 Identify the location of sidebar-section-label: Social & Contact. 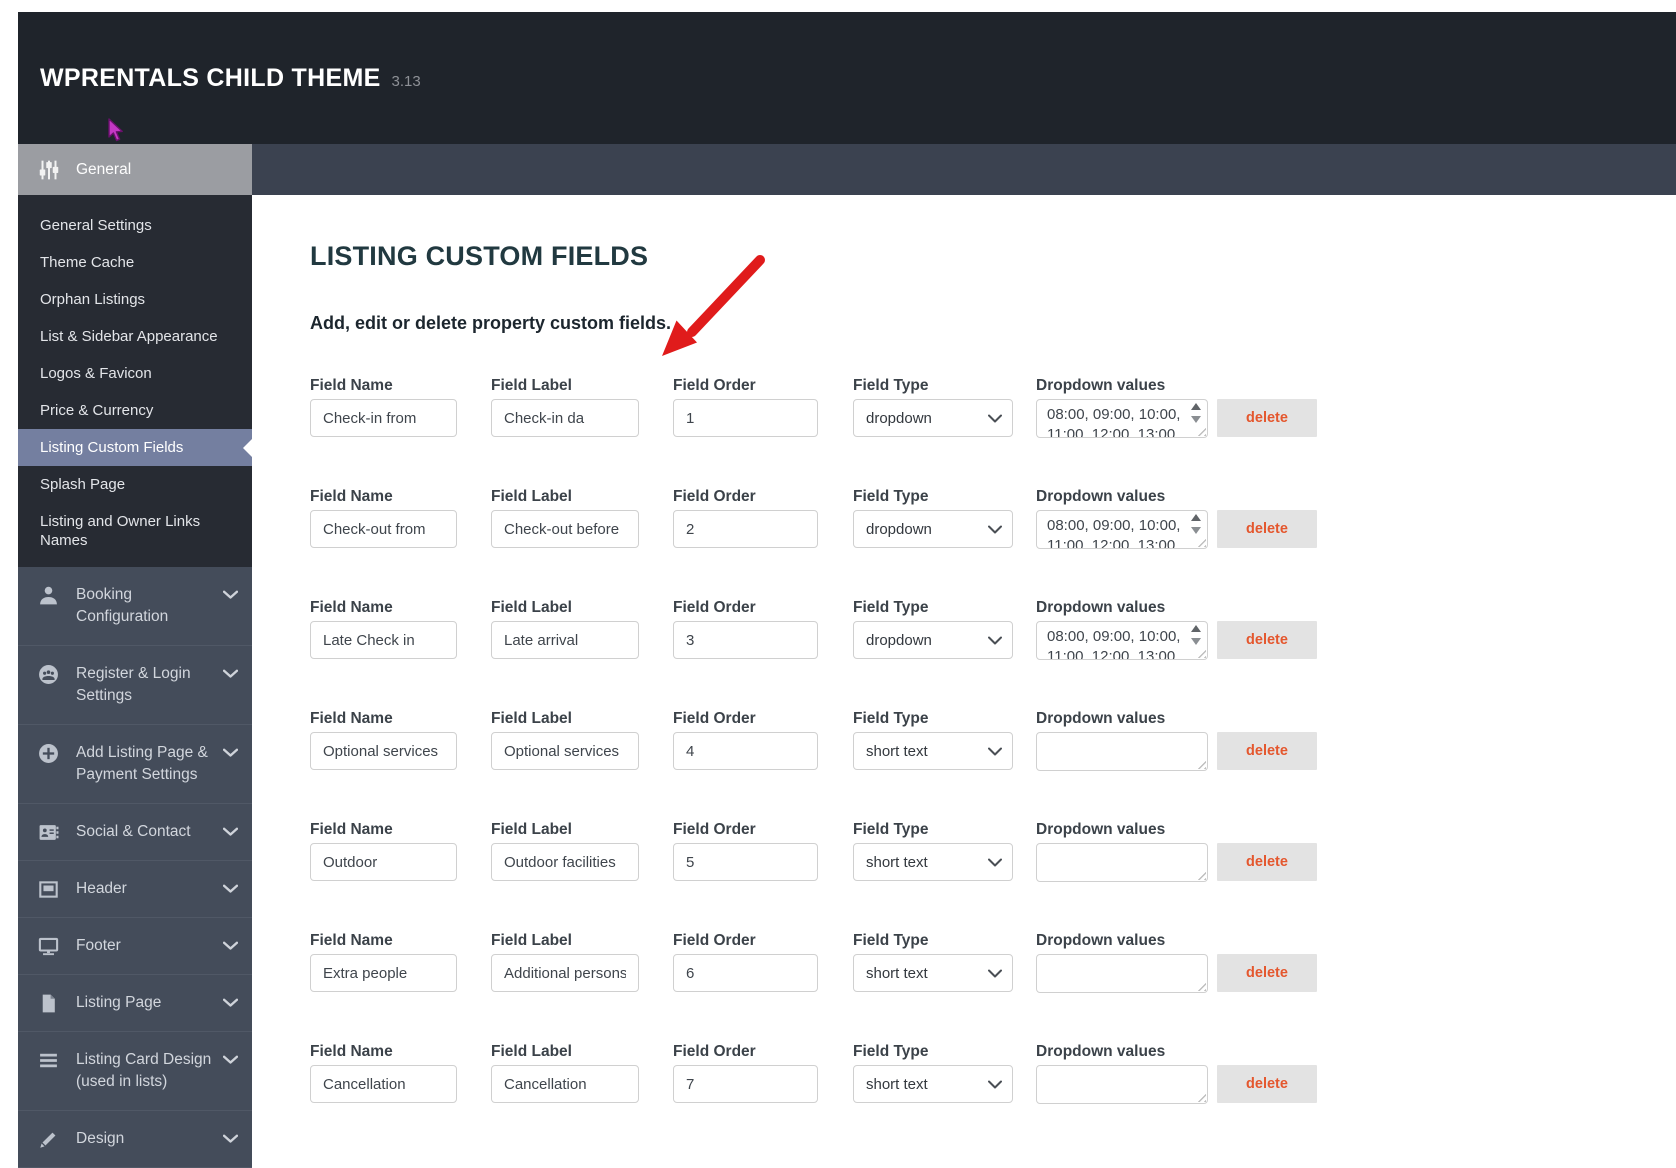
(133, 831).